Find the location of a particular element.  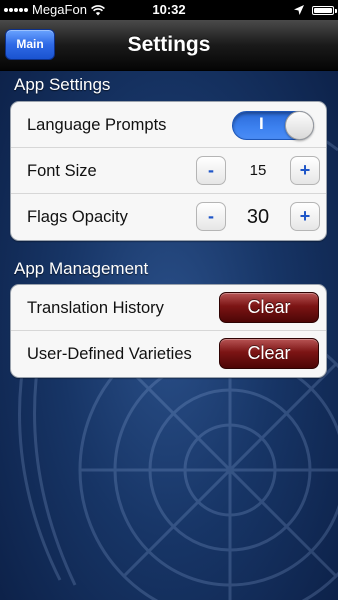

flags-opacity-value: 30 is located at coordinates (258, 217).